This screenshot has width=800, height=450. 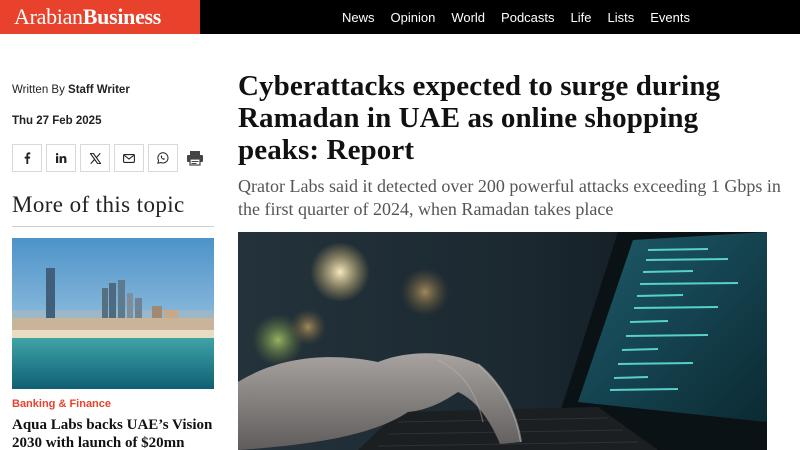 I want to click on site-logo: Arabian Business, so click(x=100, y=17).